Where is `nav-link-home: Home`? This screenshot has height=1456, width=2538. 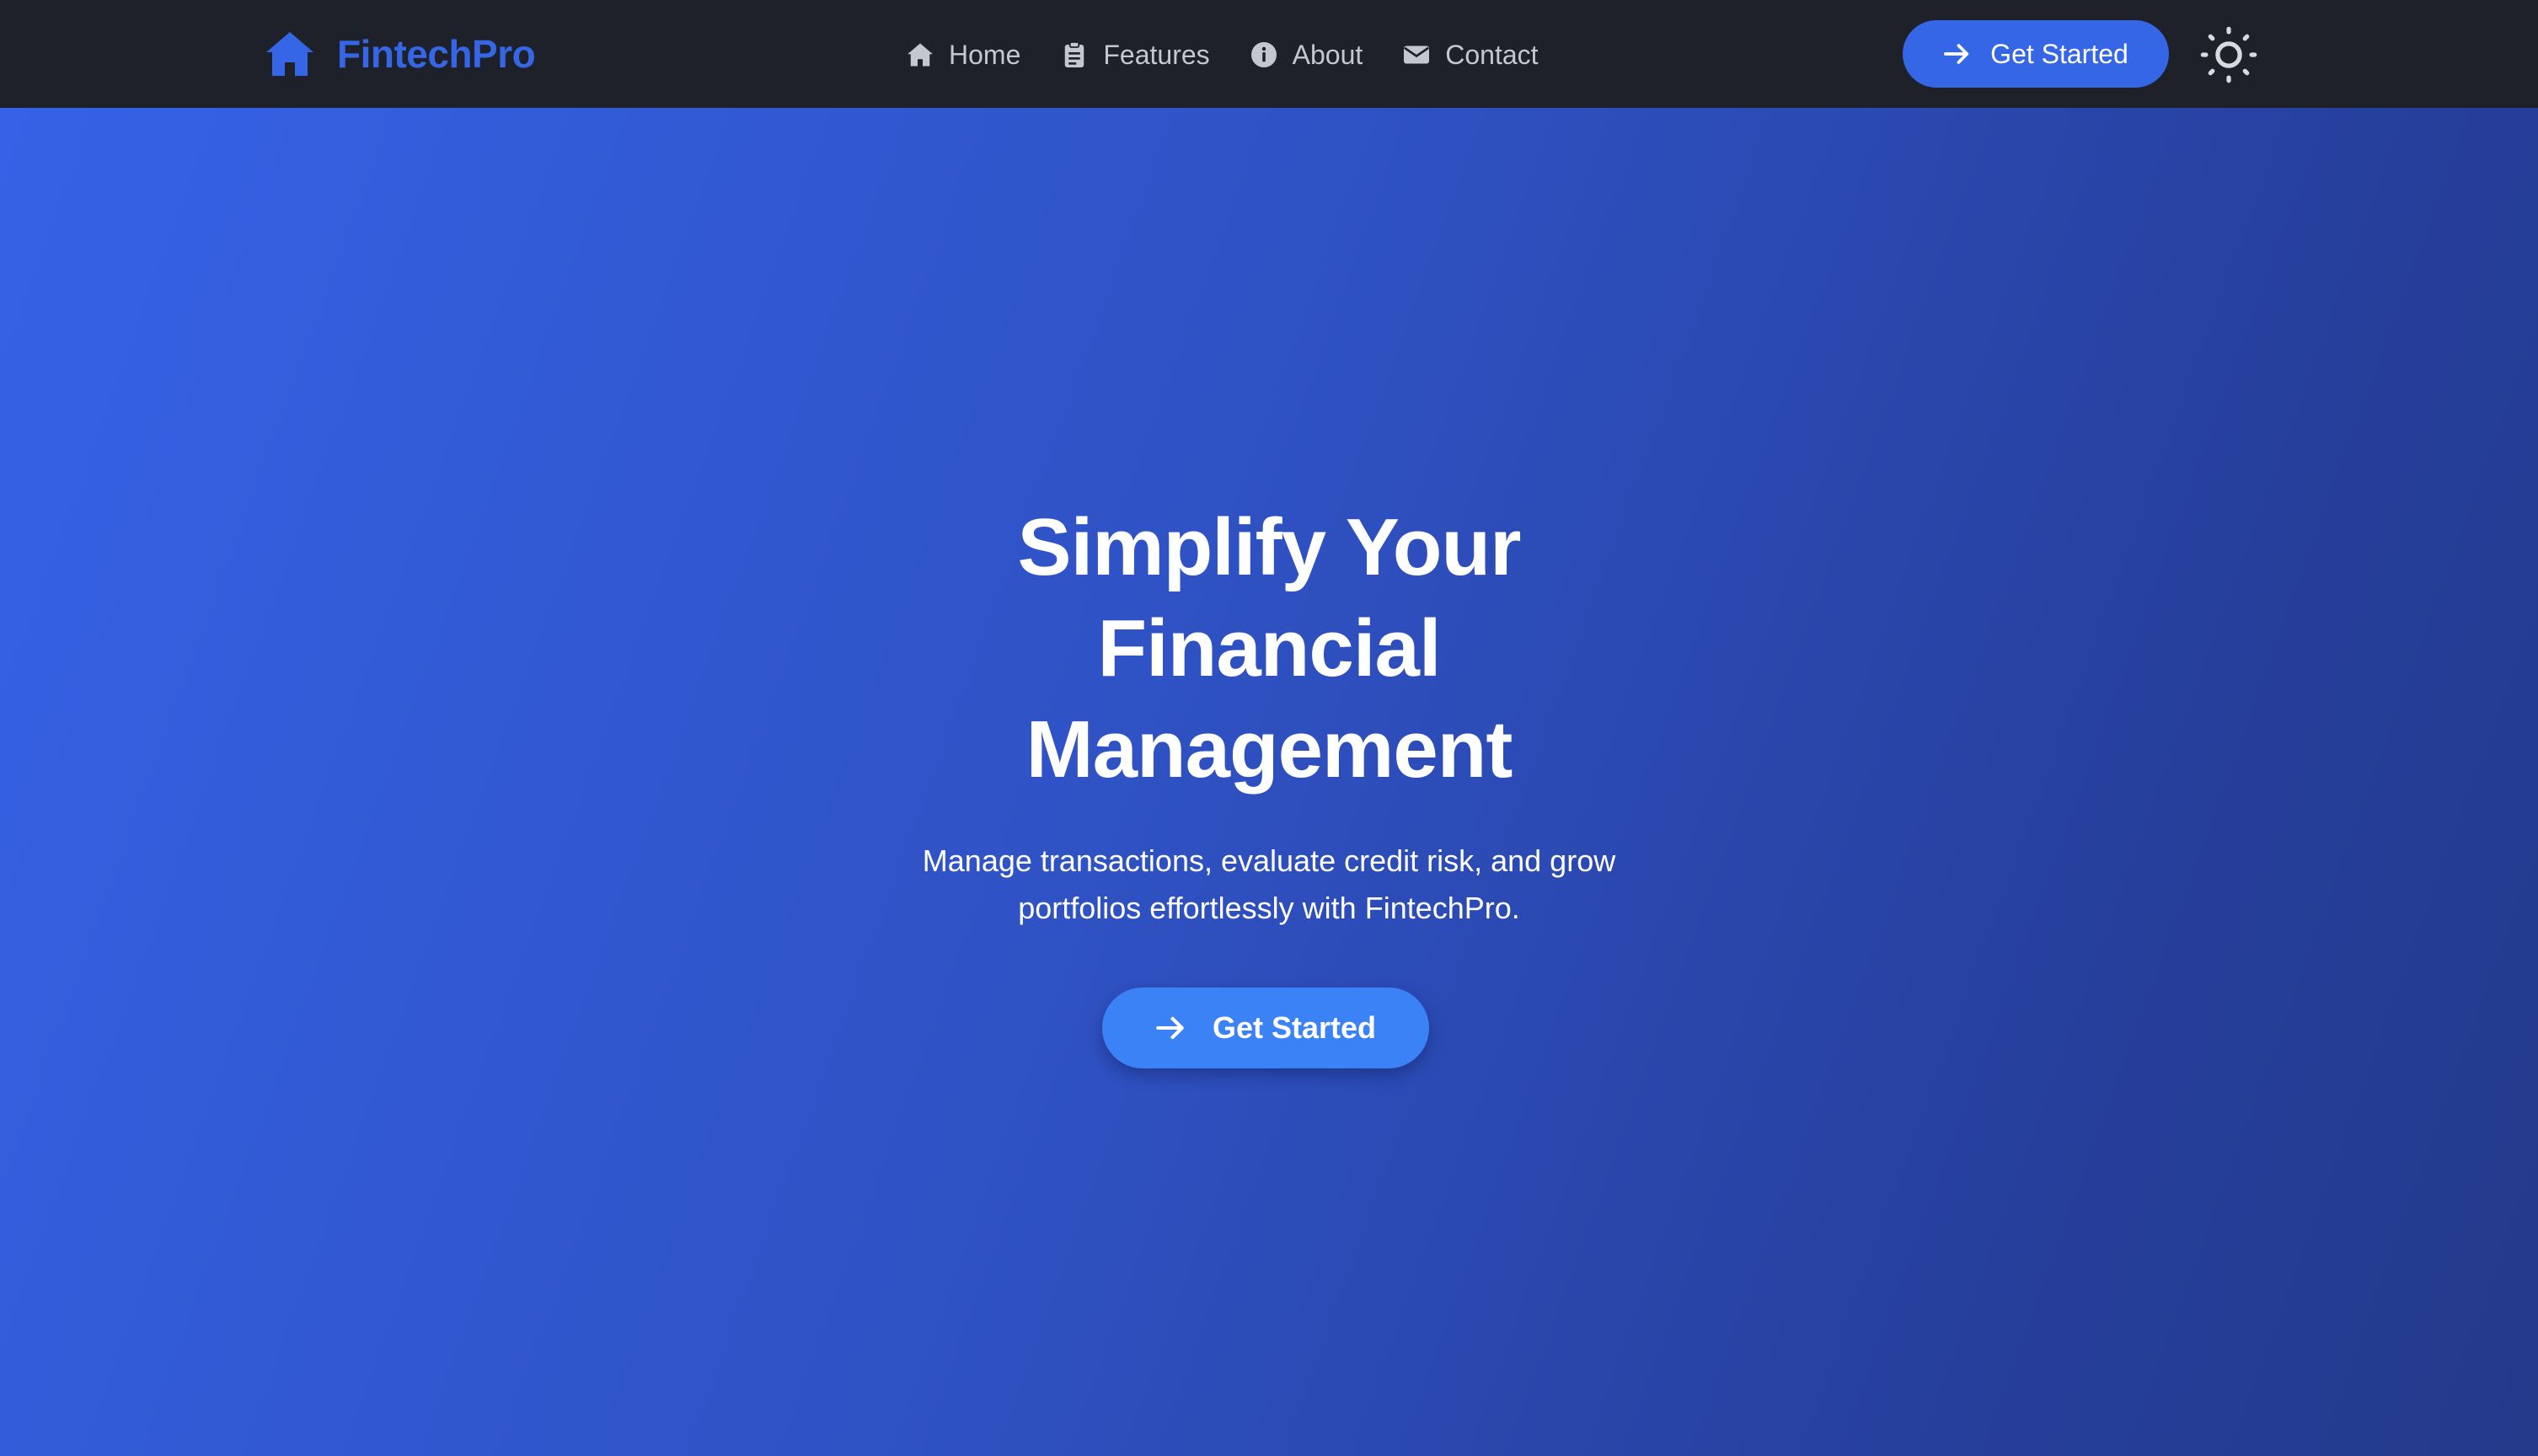 nav-link-home: Home is located at coordinates (962, 55).